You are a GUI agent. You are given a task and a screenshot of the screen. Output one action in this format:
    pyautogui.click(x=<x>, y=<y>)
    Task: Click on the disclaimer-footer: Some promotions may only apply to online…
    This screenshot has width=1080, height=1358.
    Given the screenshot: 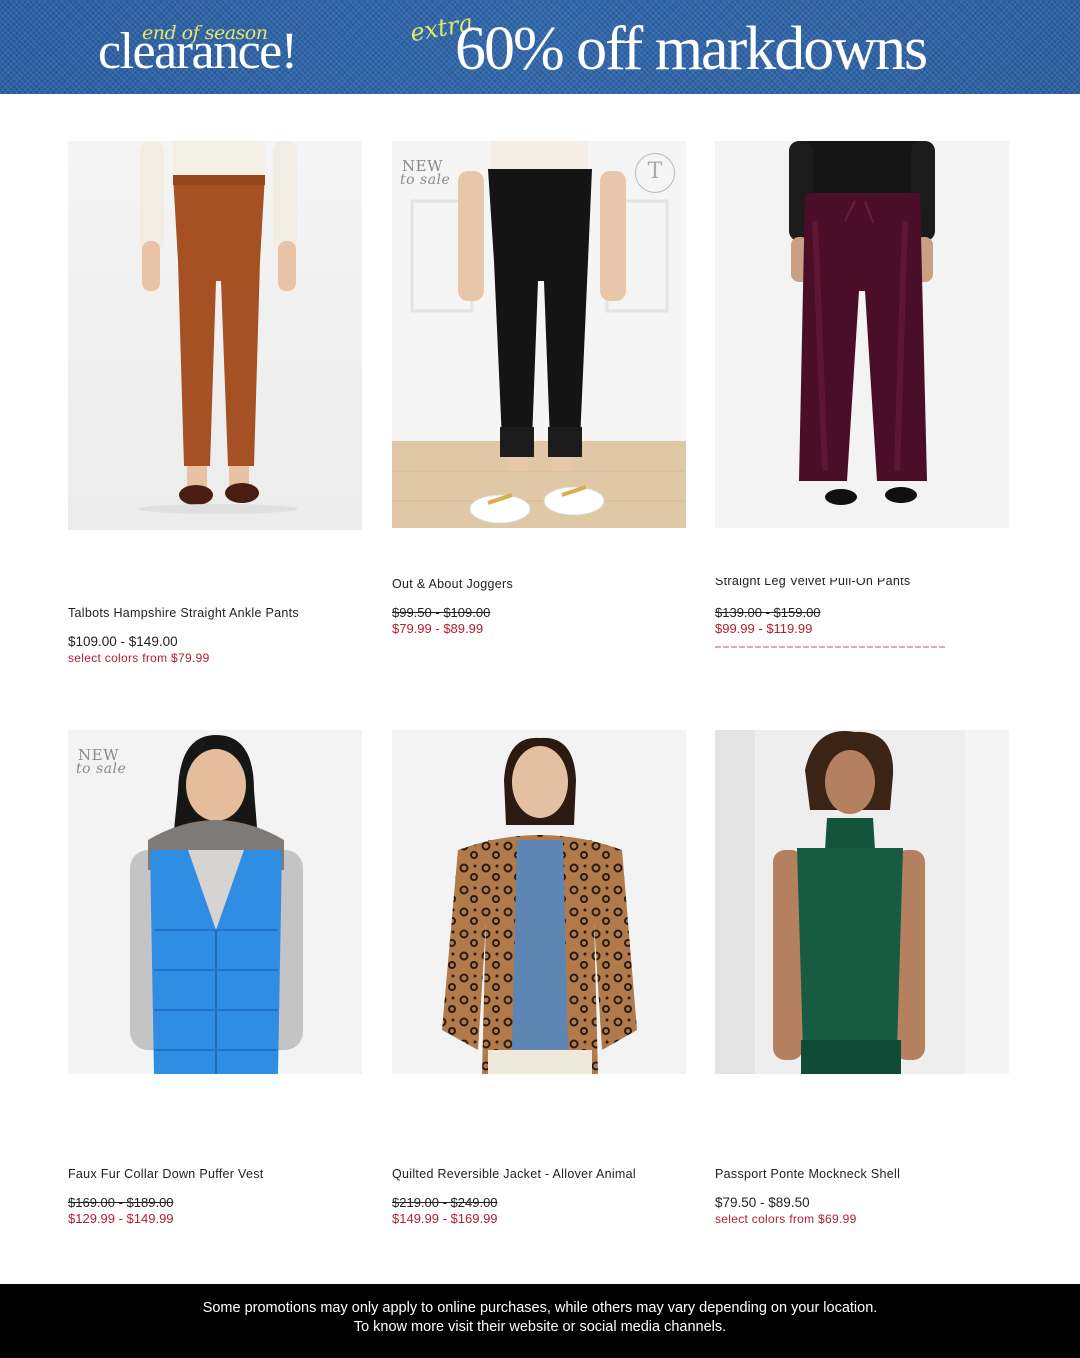 What is the action you would take?
    pyautogui.click(x=540, y=1321)
    